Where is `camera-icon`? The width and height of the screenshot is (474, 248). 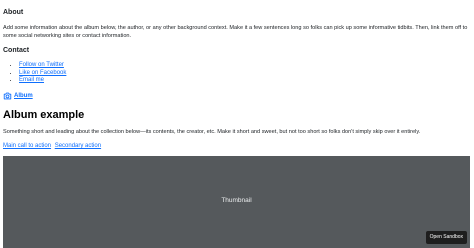
camera-icon is located at coordinates (7, 96).